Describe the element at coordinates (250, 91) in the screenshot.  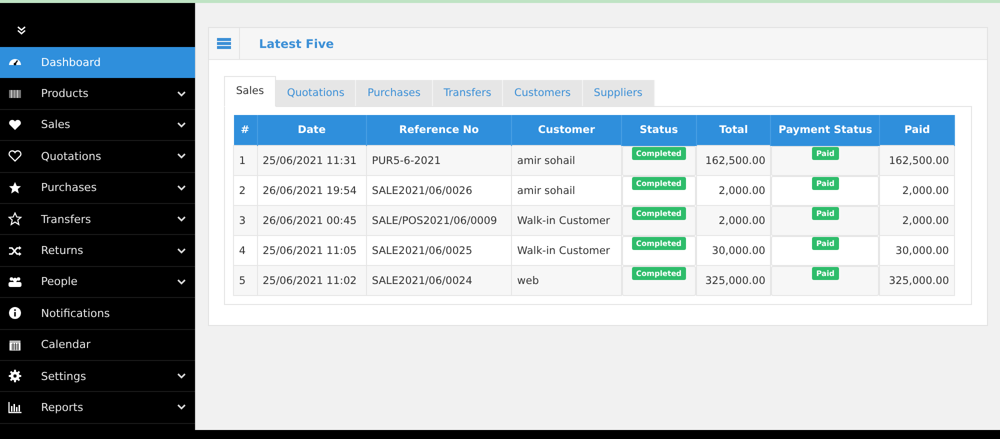
I see `tab: Sales` at that location.